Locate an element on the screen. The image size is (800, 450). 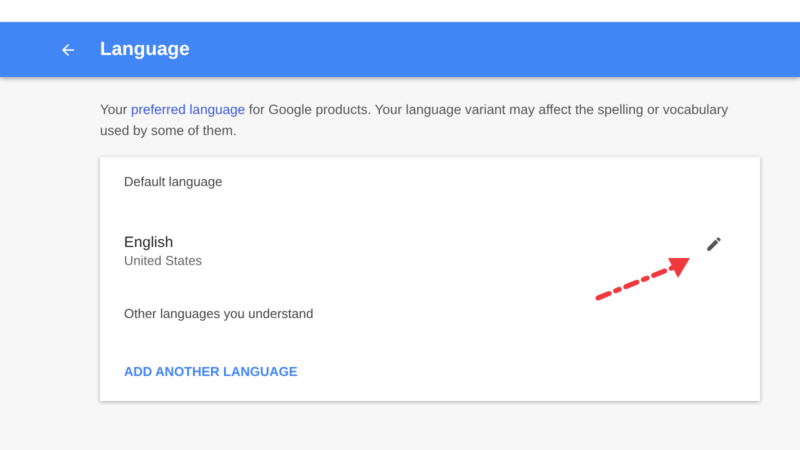
section-heading: Other languages you understand is located at coordinates (219, 313).